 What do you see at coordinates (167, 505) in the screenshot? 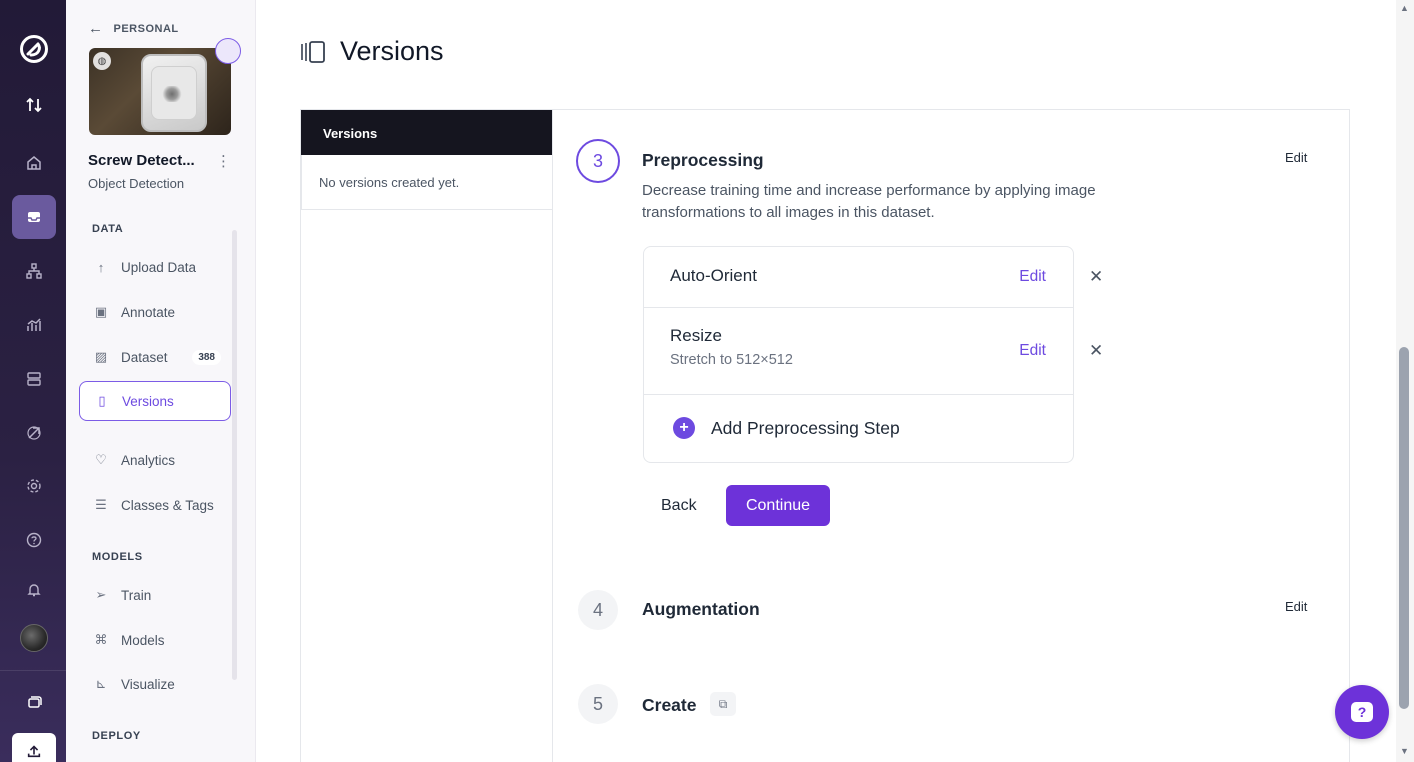
I see `sidebar-item-label: Classes & Tags` at bounding box center [167, 505].